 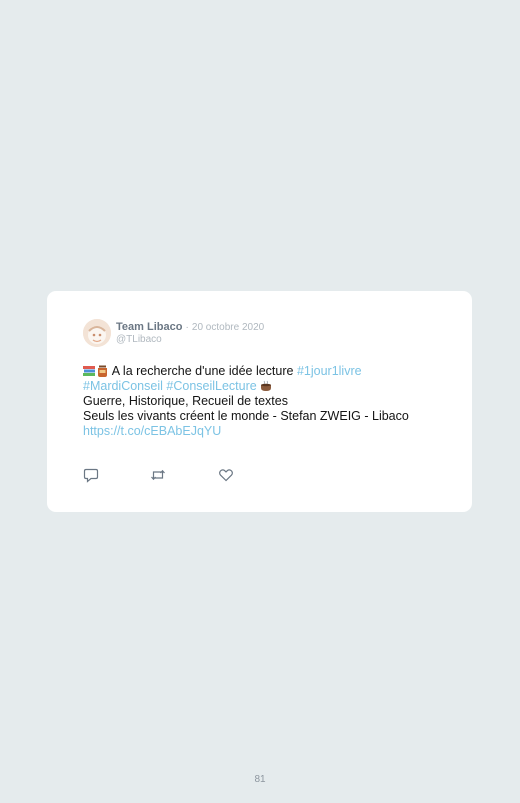 I want to click on retweet-button, so click(x=158, y=475).